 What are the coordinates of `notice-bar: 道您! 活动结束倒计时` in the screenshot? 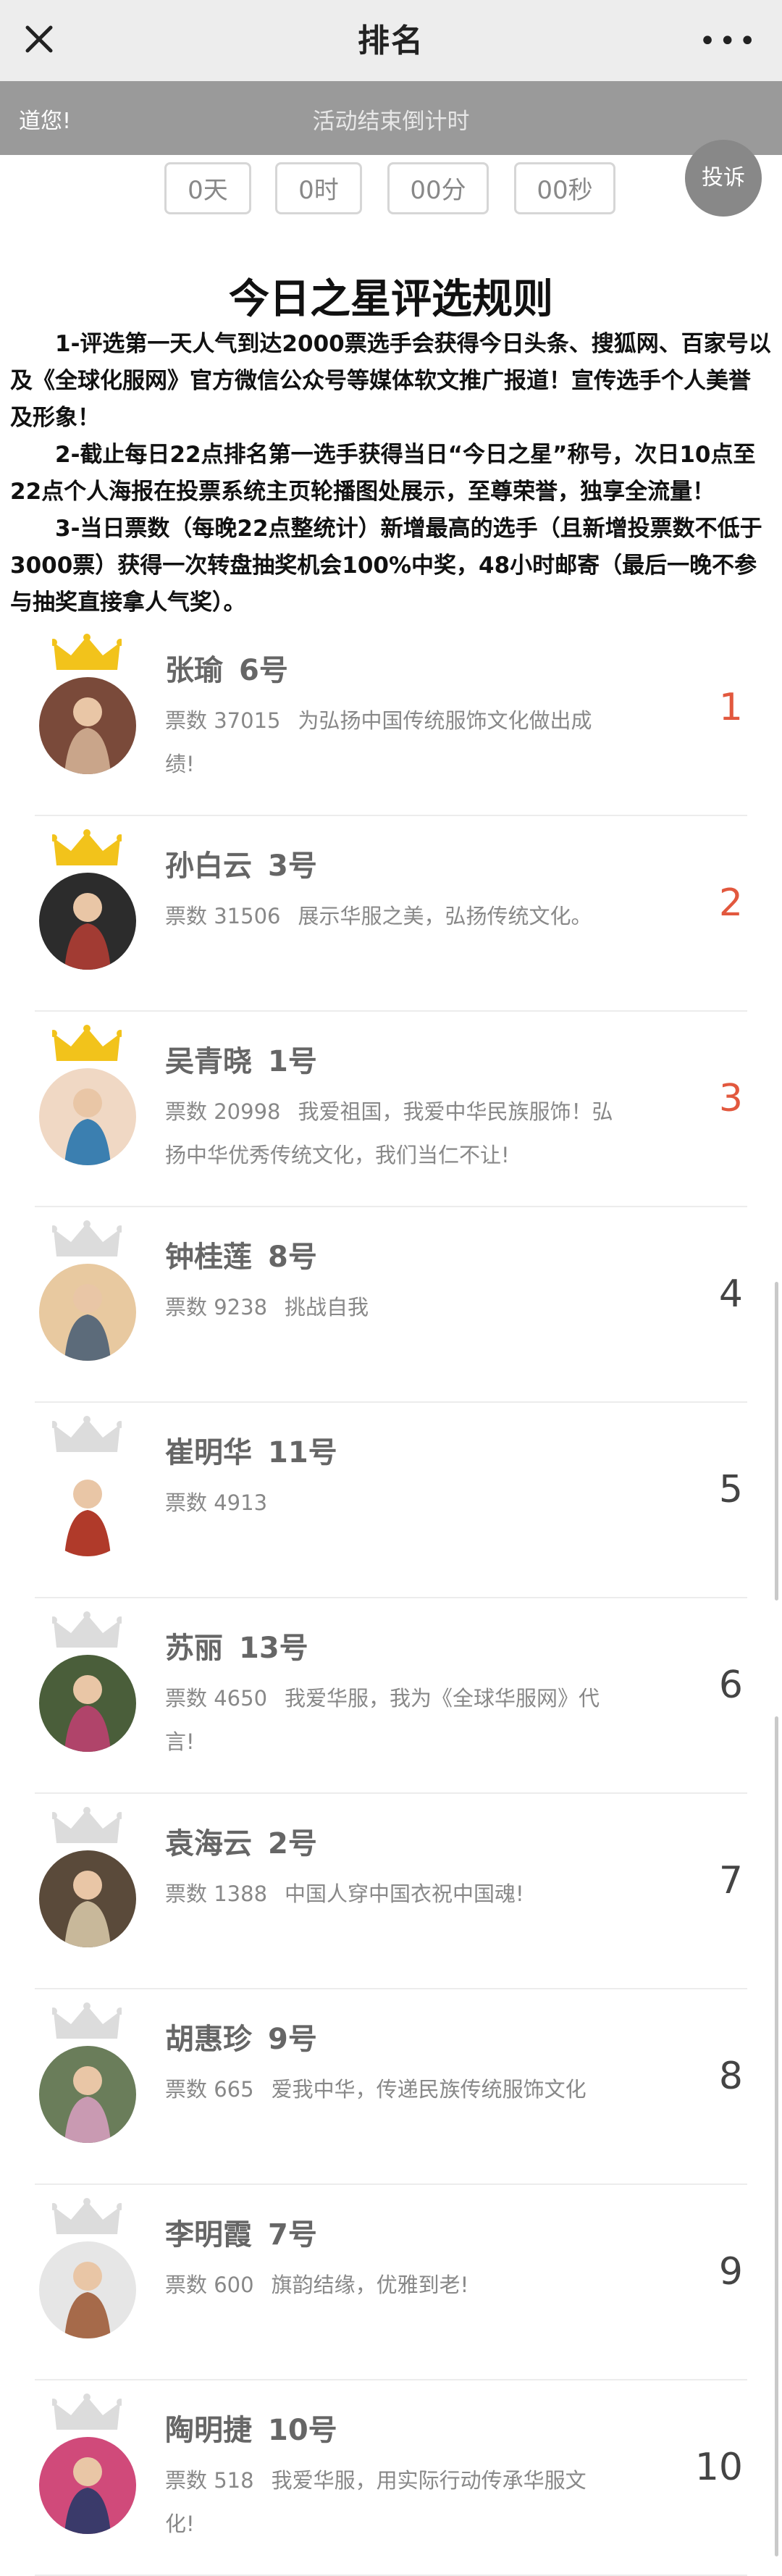 It's located at (391, 118).